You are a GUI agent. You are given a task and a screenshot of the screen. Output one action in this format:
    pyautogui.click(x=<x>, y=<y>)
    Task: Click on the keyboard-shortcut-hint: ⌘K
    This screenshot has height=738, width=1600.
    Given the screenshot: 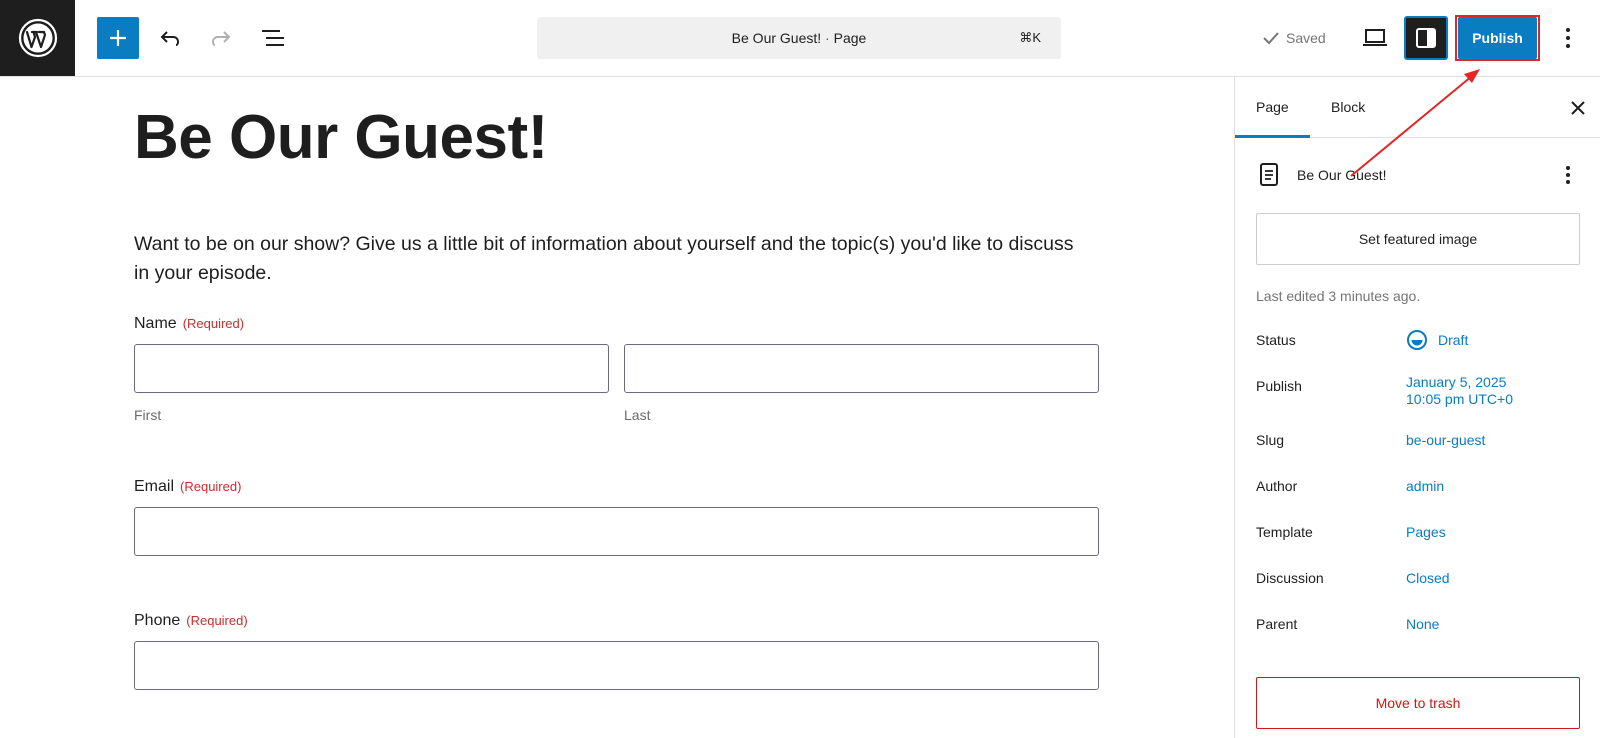 What is the action you would take?
    pyautogui.click(x=1030, y=37)
    